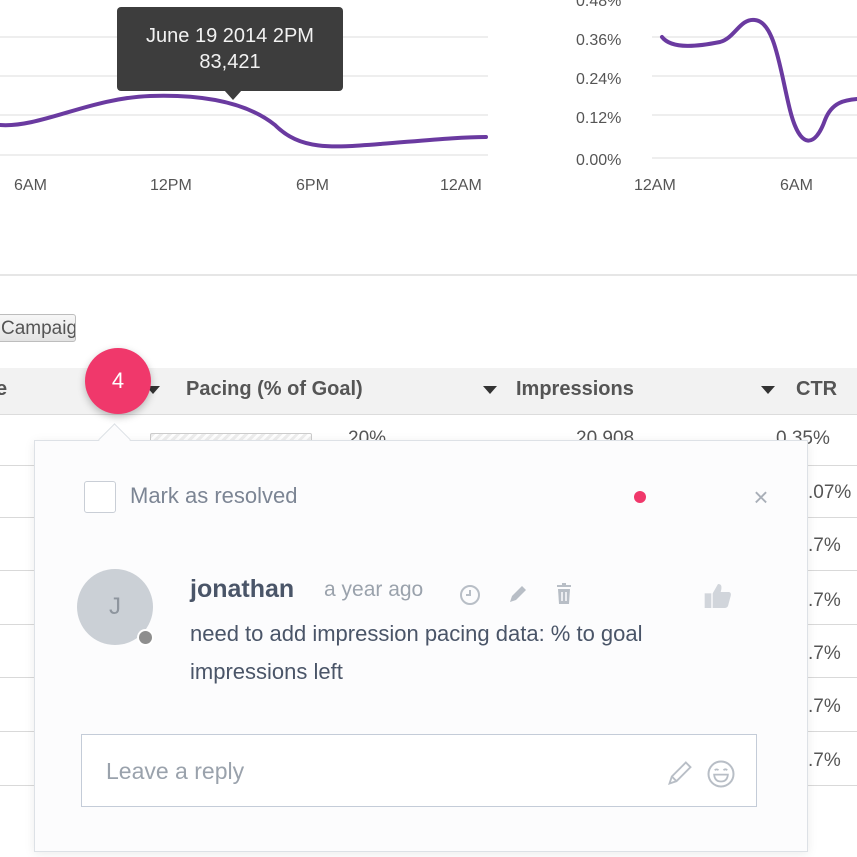 This screenshot has height=857, width=857. What do you see at coordinates (718, 596) in the screenshot?
I see `thumbs-up-icon` at bounding box center [718, 596].